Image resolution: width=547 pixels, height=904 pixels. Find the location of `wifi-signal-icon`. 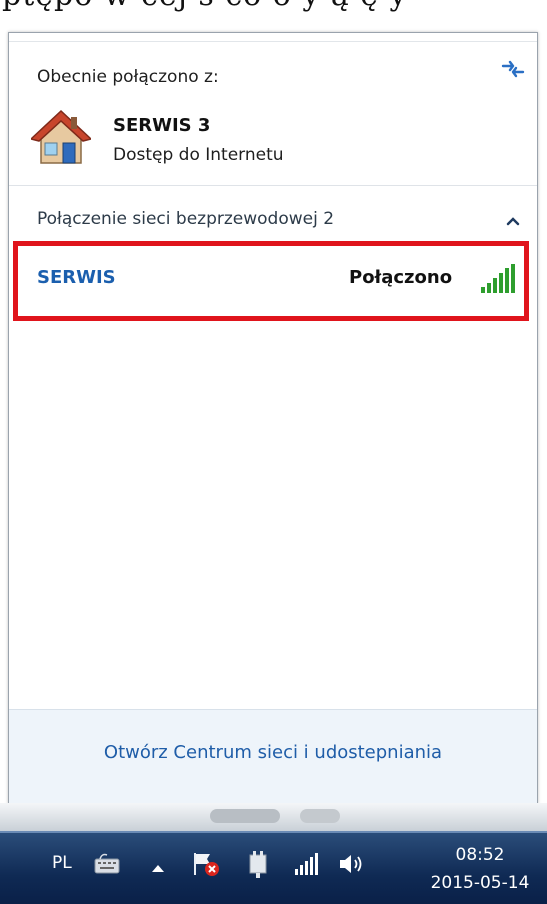

wifi-signal-icon is located at coordinates (307, 866).